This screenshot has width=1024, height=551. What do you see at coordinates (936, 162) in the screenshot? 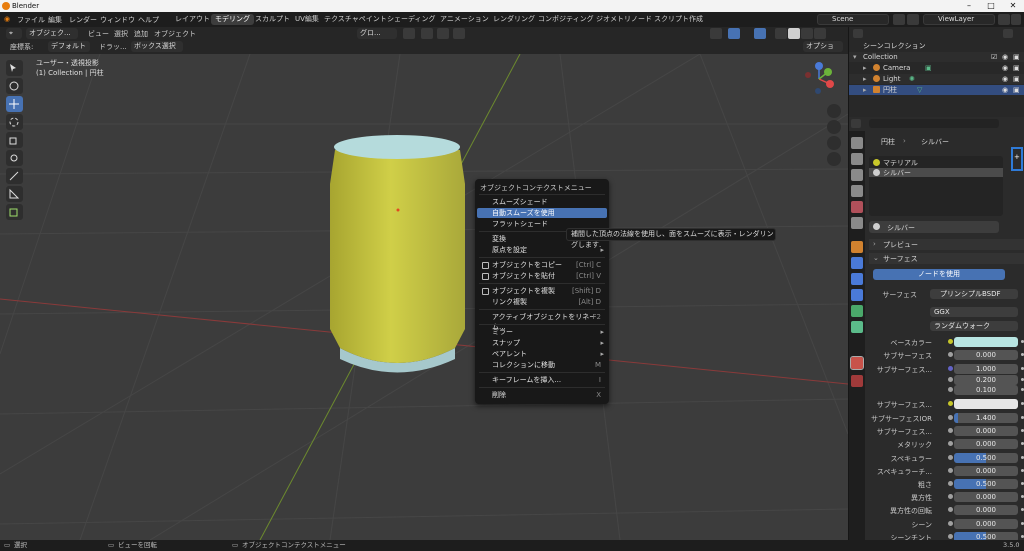
I see `slot-item-material: マテリアル` at bounding box center [936, 162].